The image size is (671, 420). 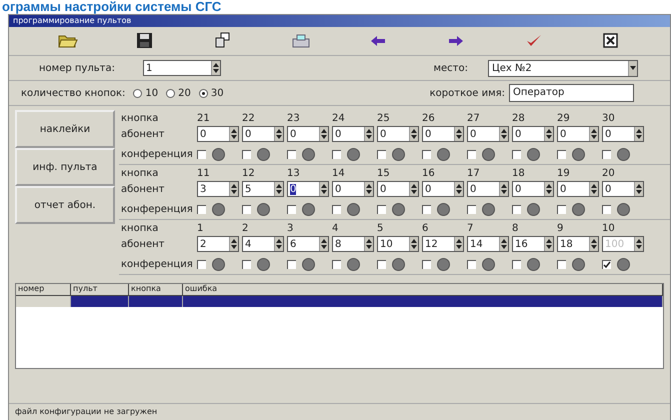 I want to click on subscriber-field: 8, so click(x=353, y=244).